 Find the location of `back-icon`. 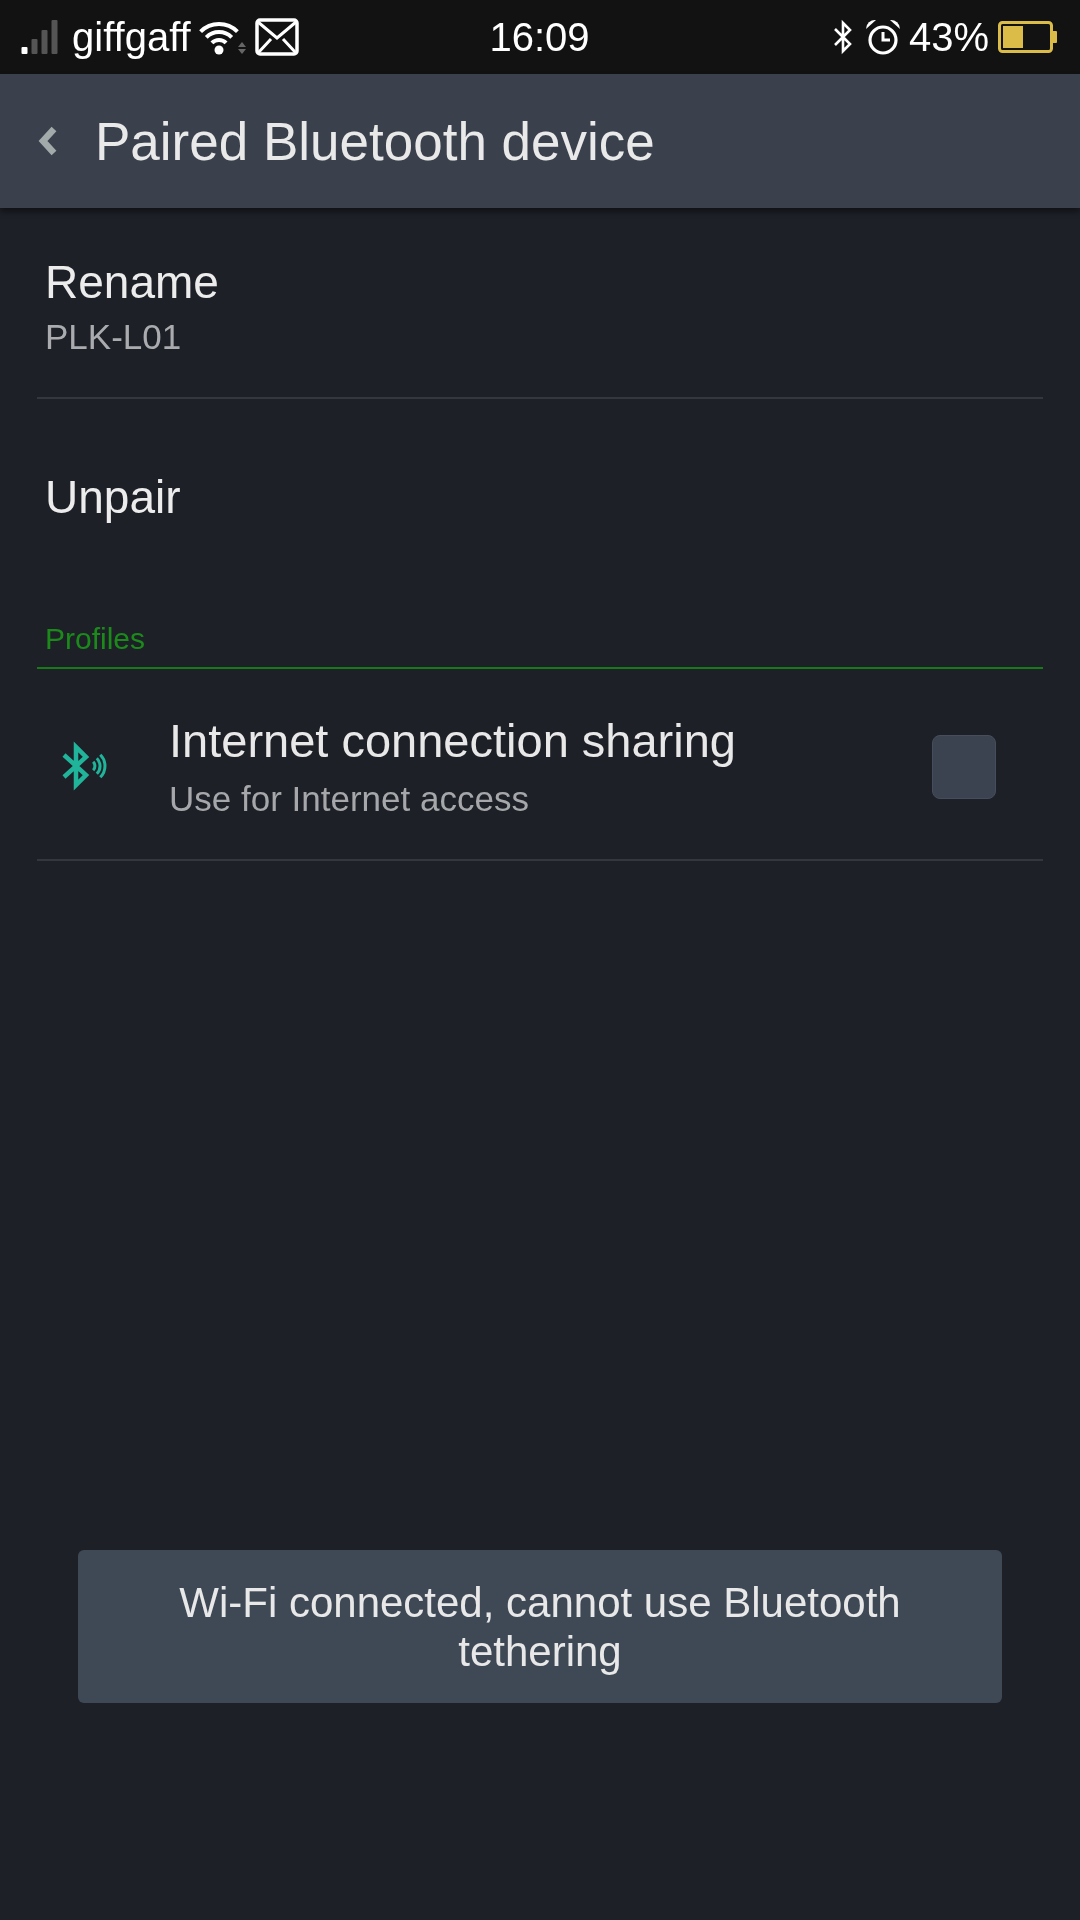

back-icon is located at coordinates (48, 141).